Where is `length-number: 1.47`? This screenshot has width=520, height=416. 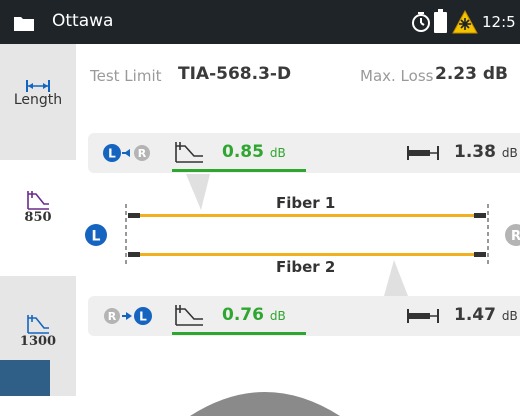
length-number: 1.47 is located at coordinates (475, 315).